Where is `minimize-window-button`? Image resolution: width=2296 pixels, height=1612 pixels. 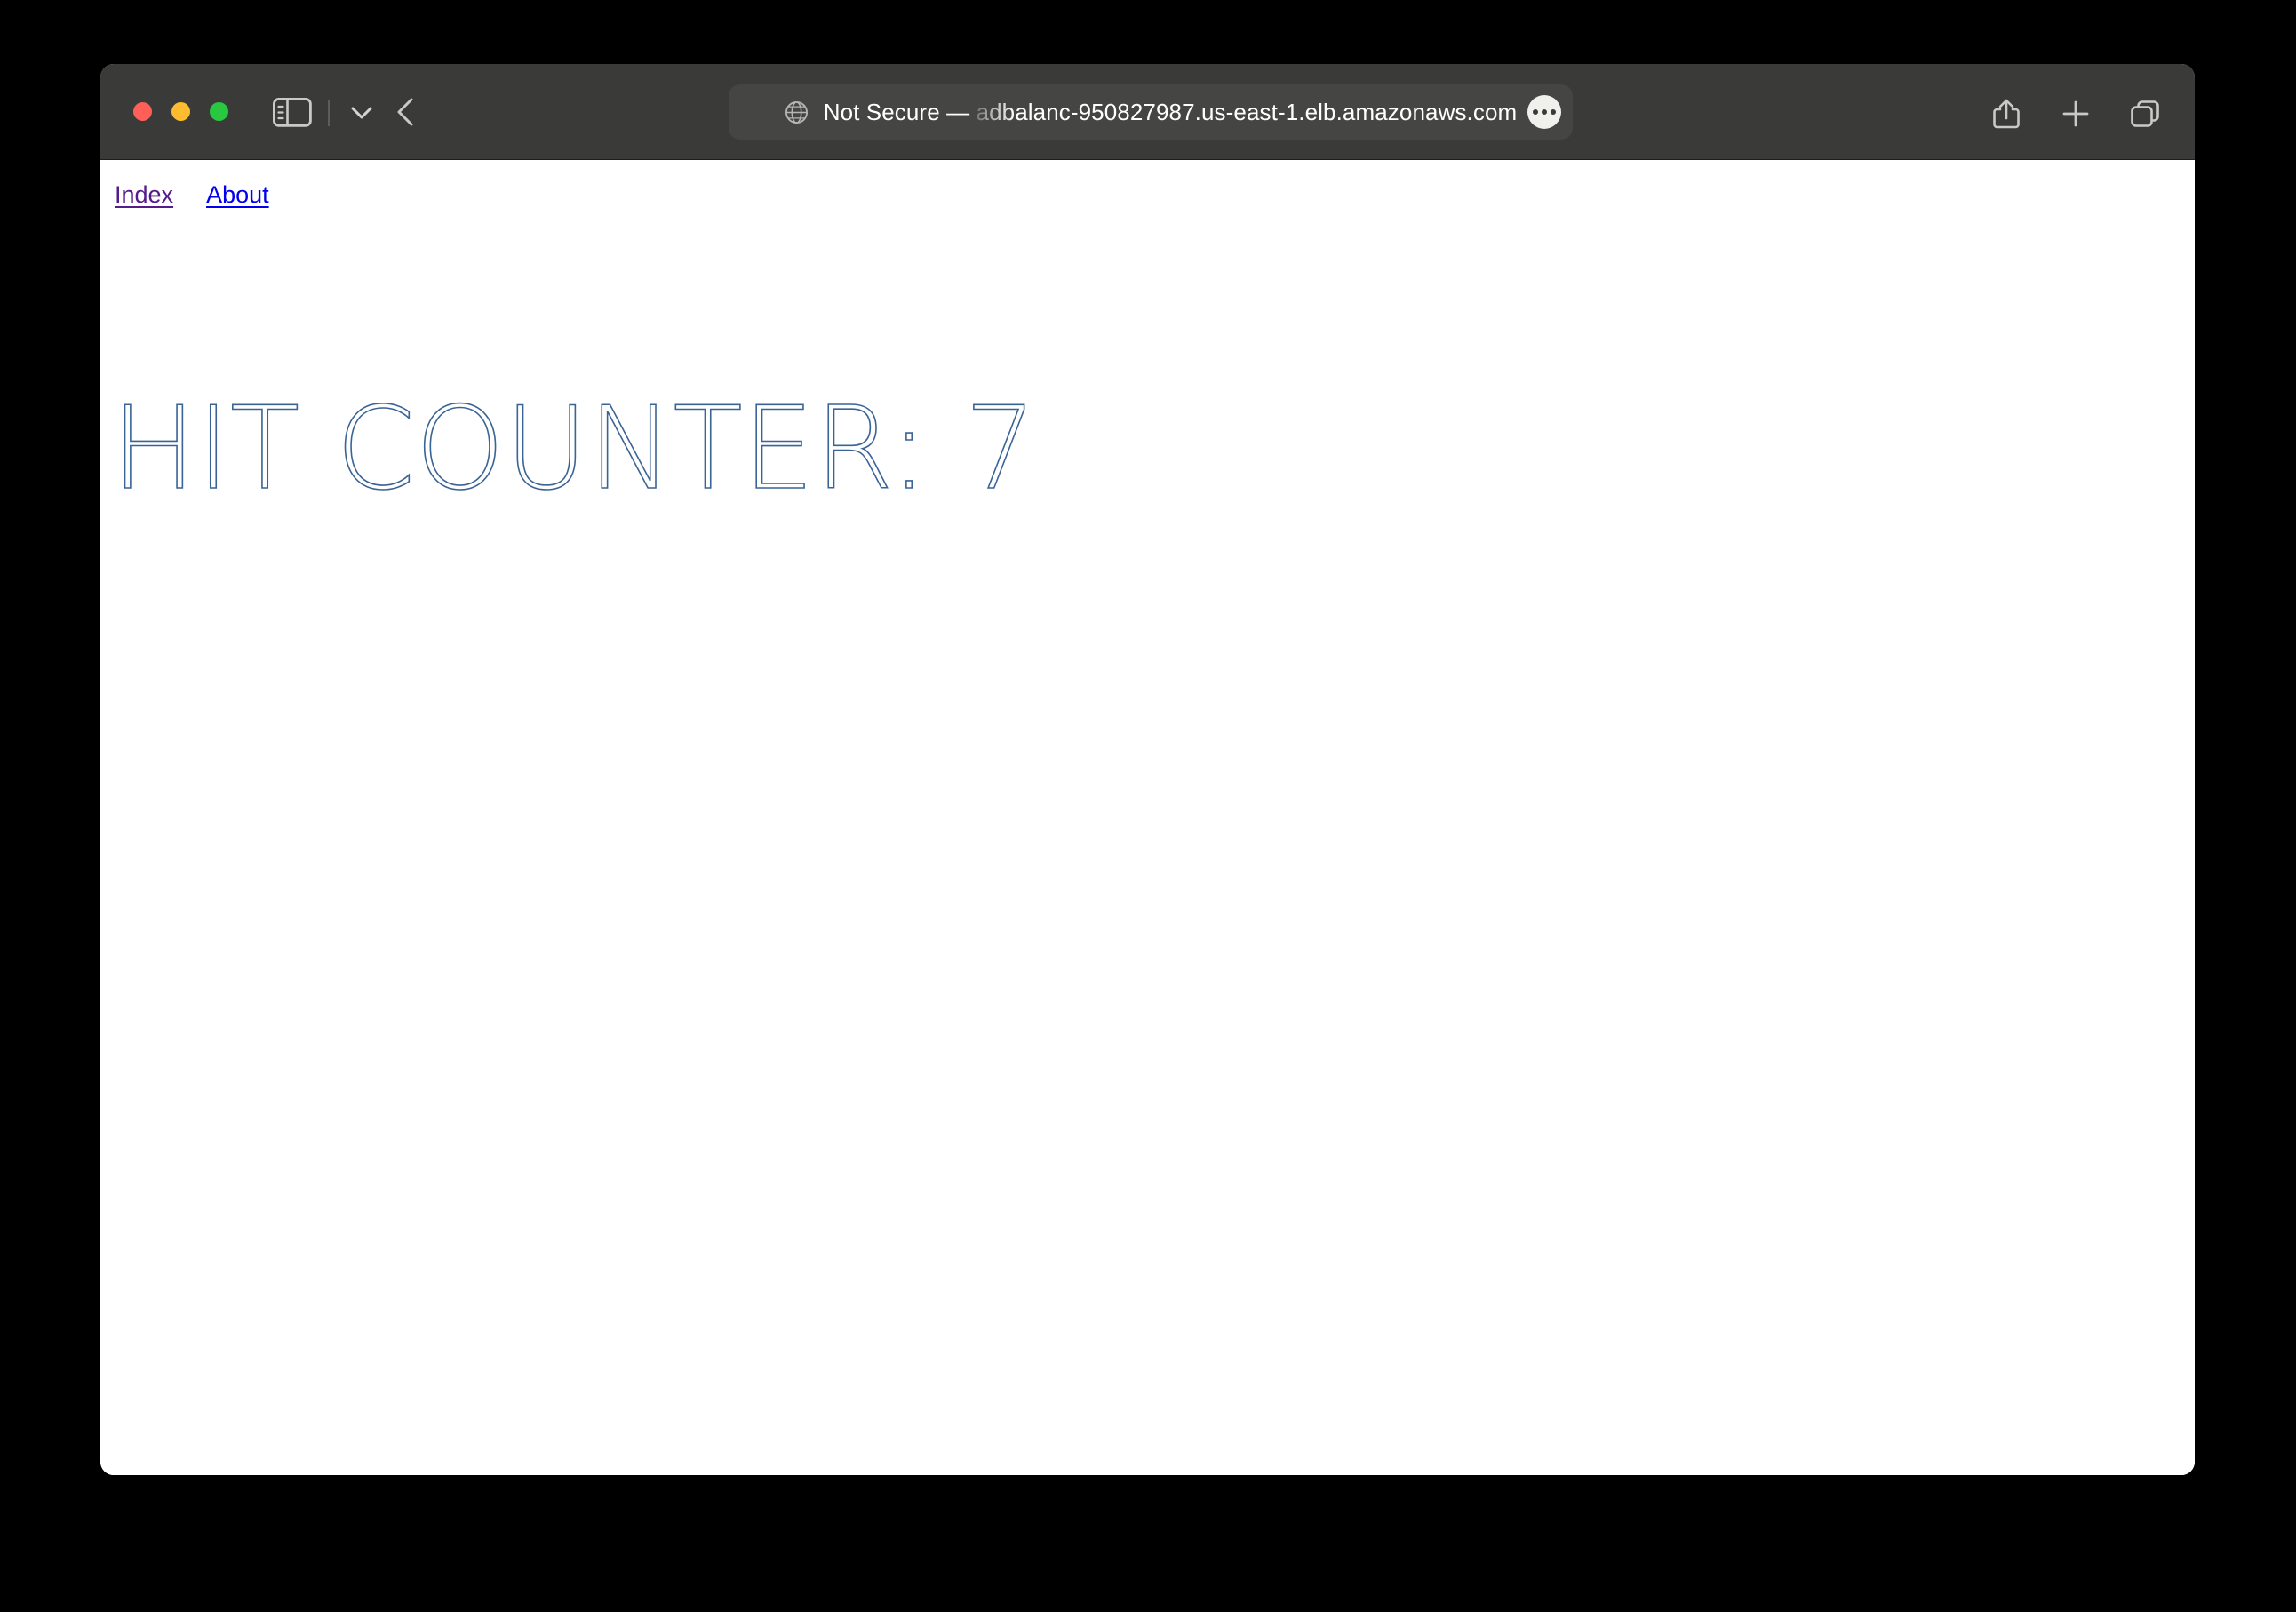
minimize-window-button is located at coordinates (181, 111).